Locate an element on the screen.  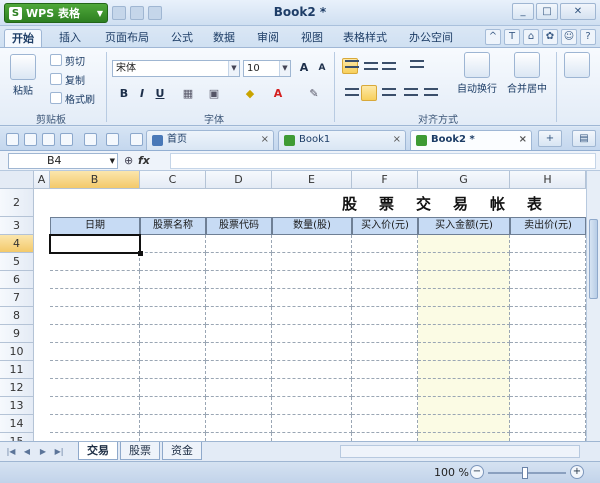
table-header-cell: 日期 is located at coordinates (95, 226).